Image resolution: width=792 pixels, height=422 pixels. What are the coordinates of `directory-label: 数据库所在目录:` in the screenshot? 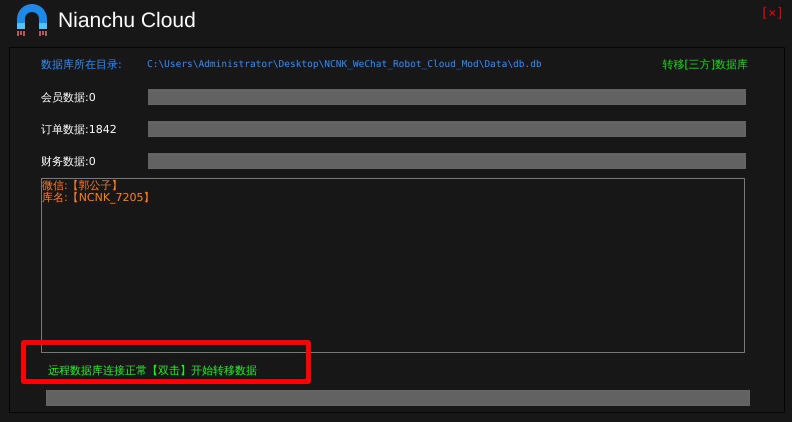 It's located at (82, 64).